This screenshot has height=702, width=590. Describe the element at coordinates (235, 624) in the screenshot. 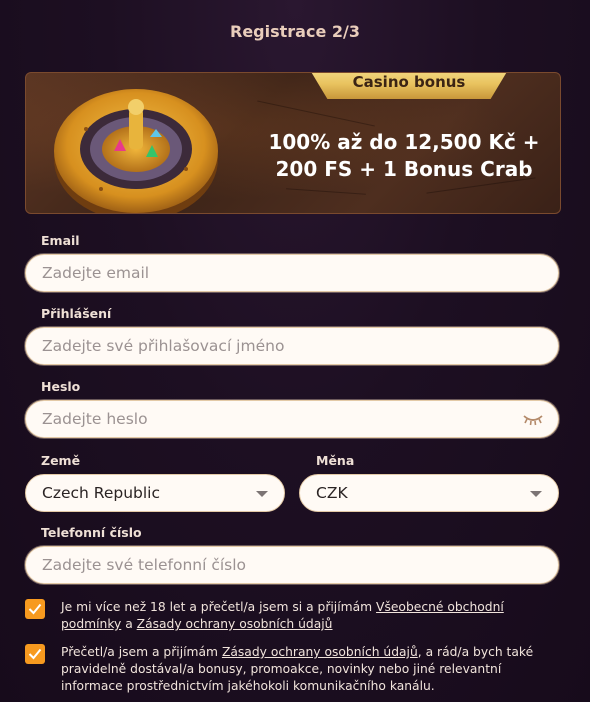

I see `privacy-policy-link: Zásady ochrany osobních údajů` at that location.